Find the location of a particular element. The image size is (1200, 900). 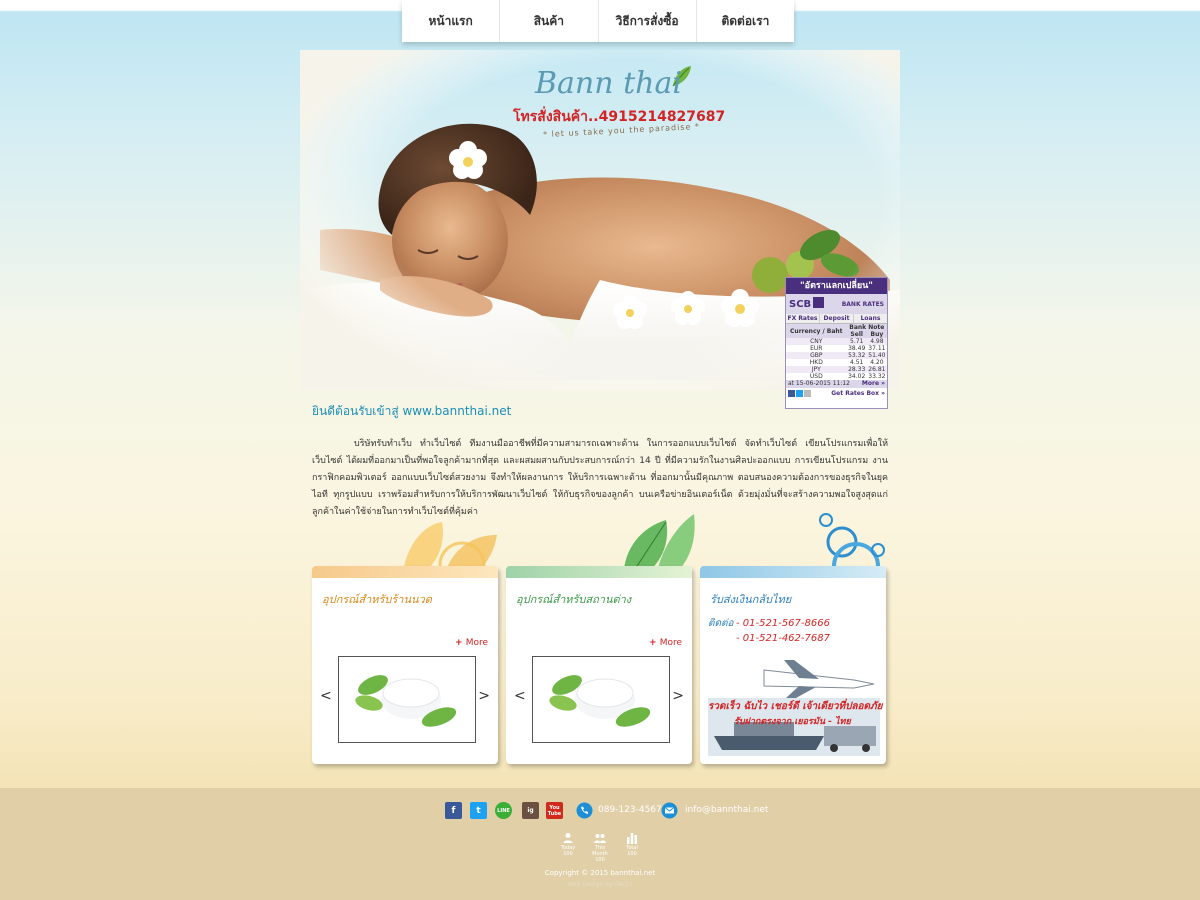

line-icon: LINE is located at coordinates (503, 810).